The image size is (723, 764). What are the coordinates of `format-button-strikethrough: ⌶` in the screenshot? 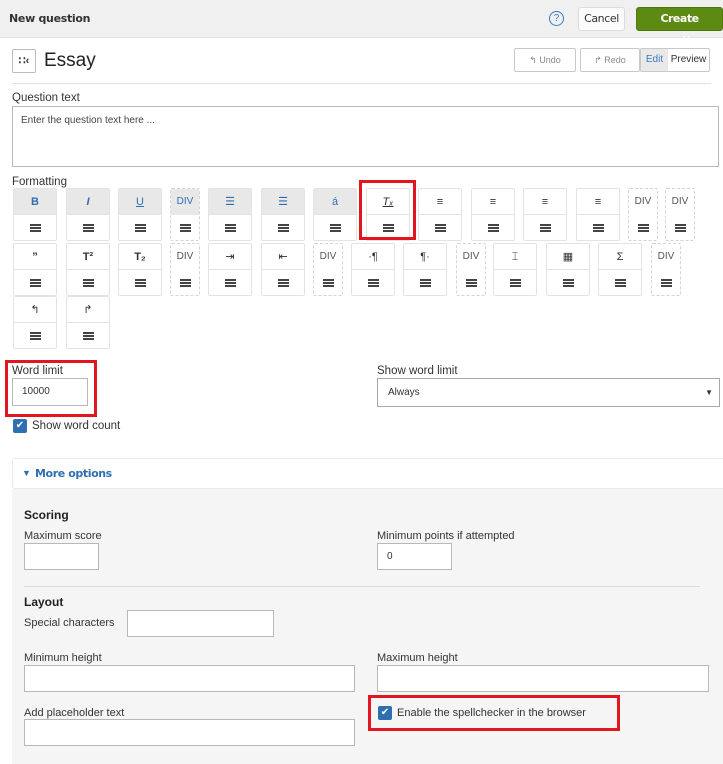 It's located at (515, 269).